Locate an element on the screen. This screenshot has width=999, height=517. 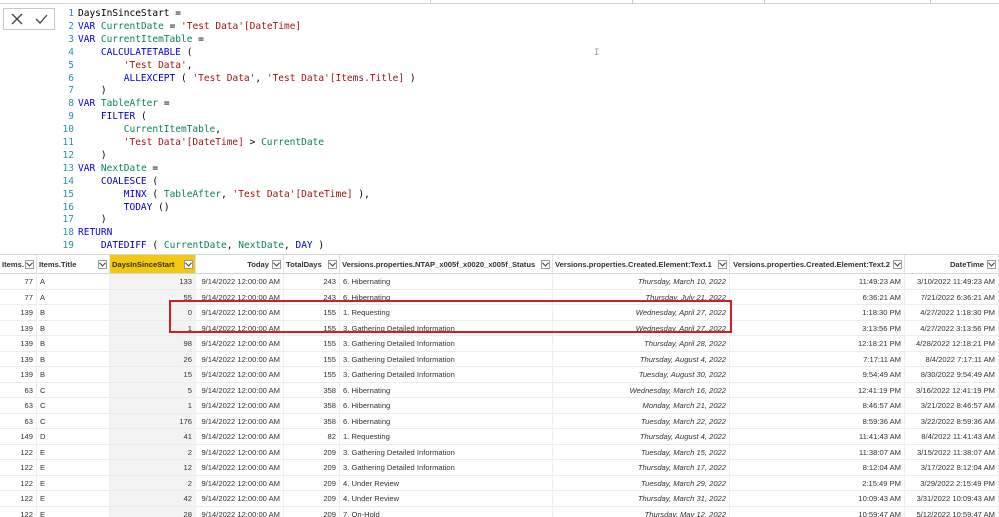
code-text: FILTER ( is located at coordinates (123, 117).